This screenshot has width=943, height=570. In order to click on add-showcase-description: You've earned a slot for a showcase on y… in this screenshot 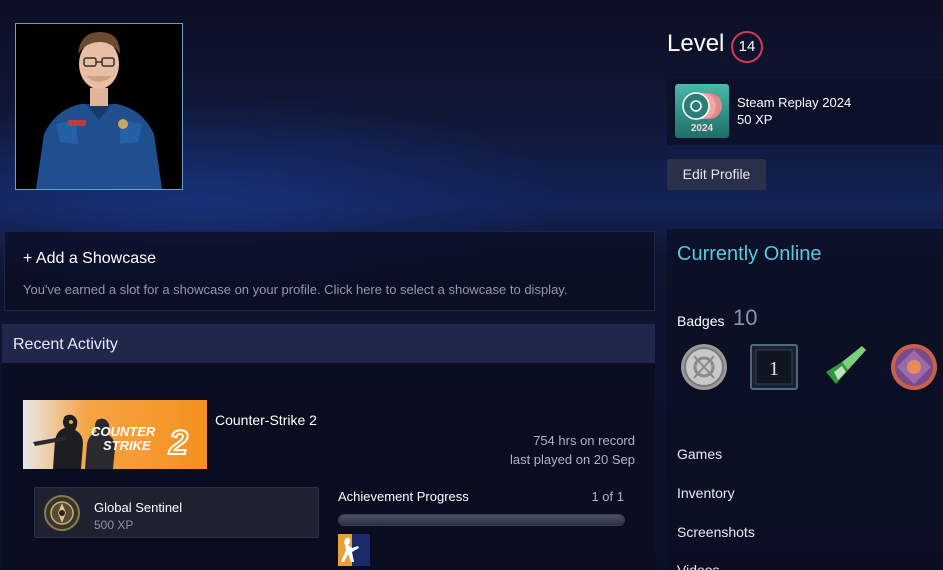, I will do `click(295, 289)`.